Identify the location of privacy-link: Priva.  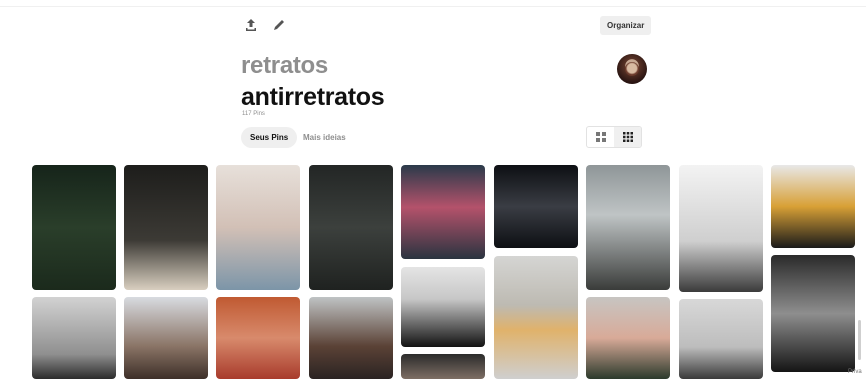
(855, 372).